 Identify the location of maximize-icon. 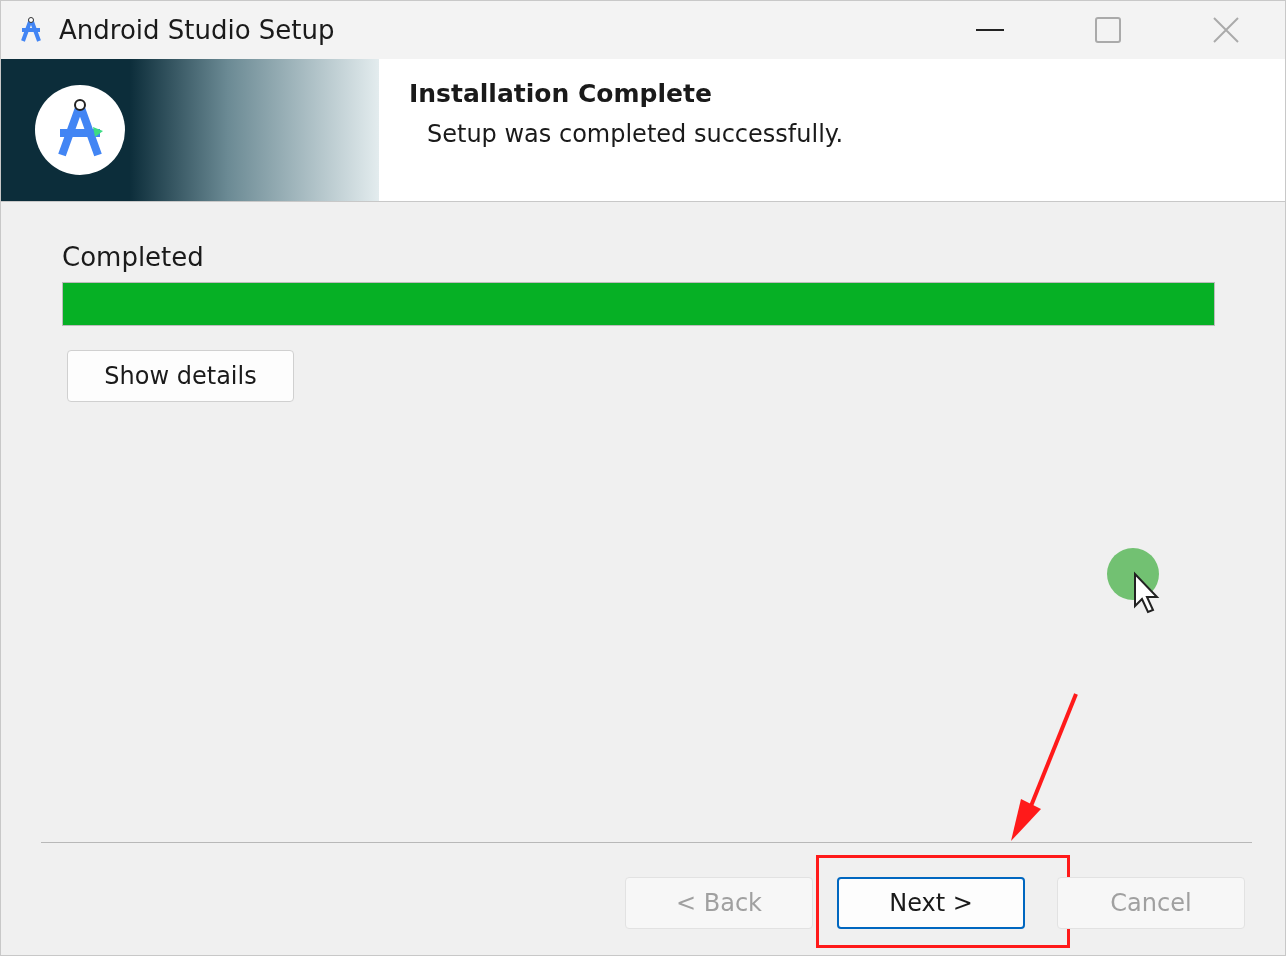
(1108, 30).